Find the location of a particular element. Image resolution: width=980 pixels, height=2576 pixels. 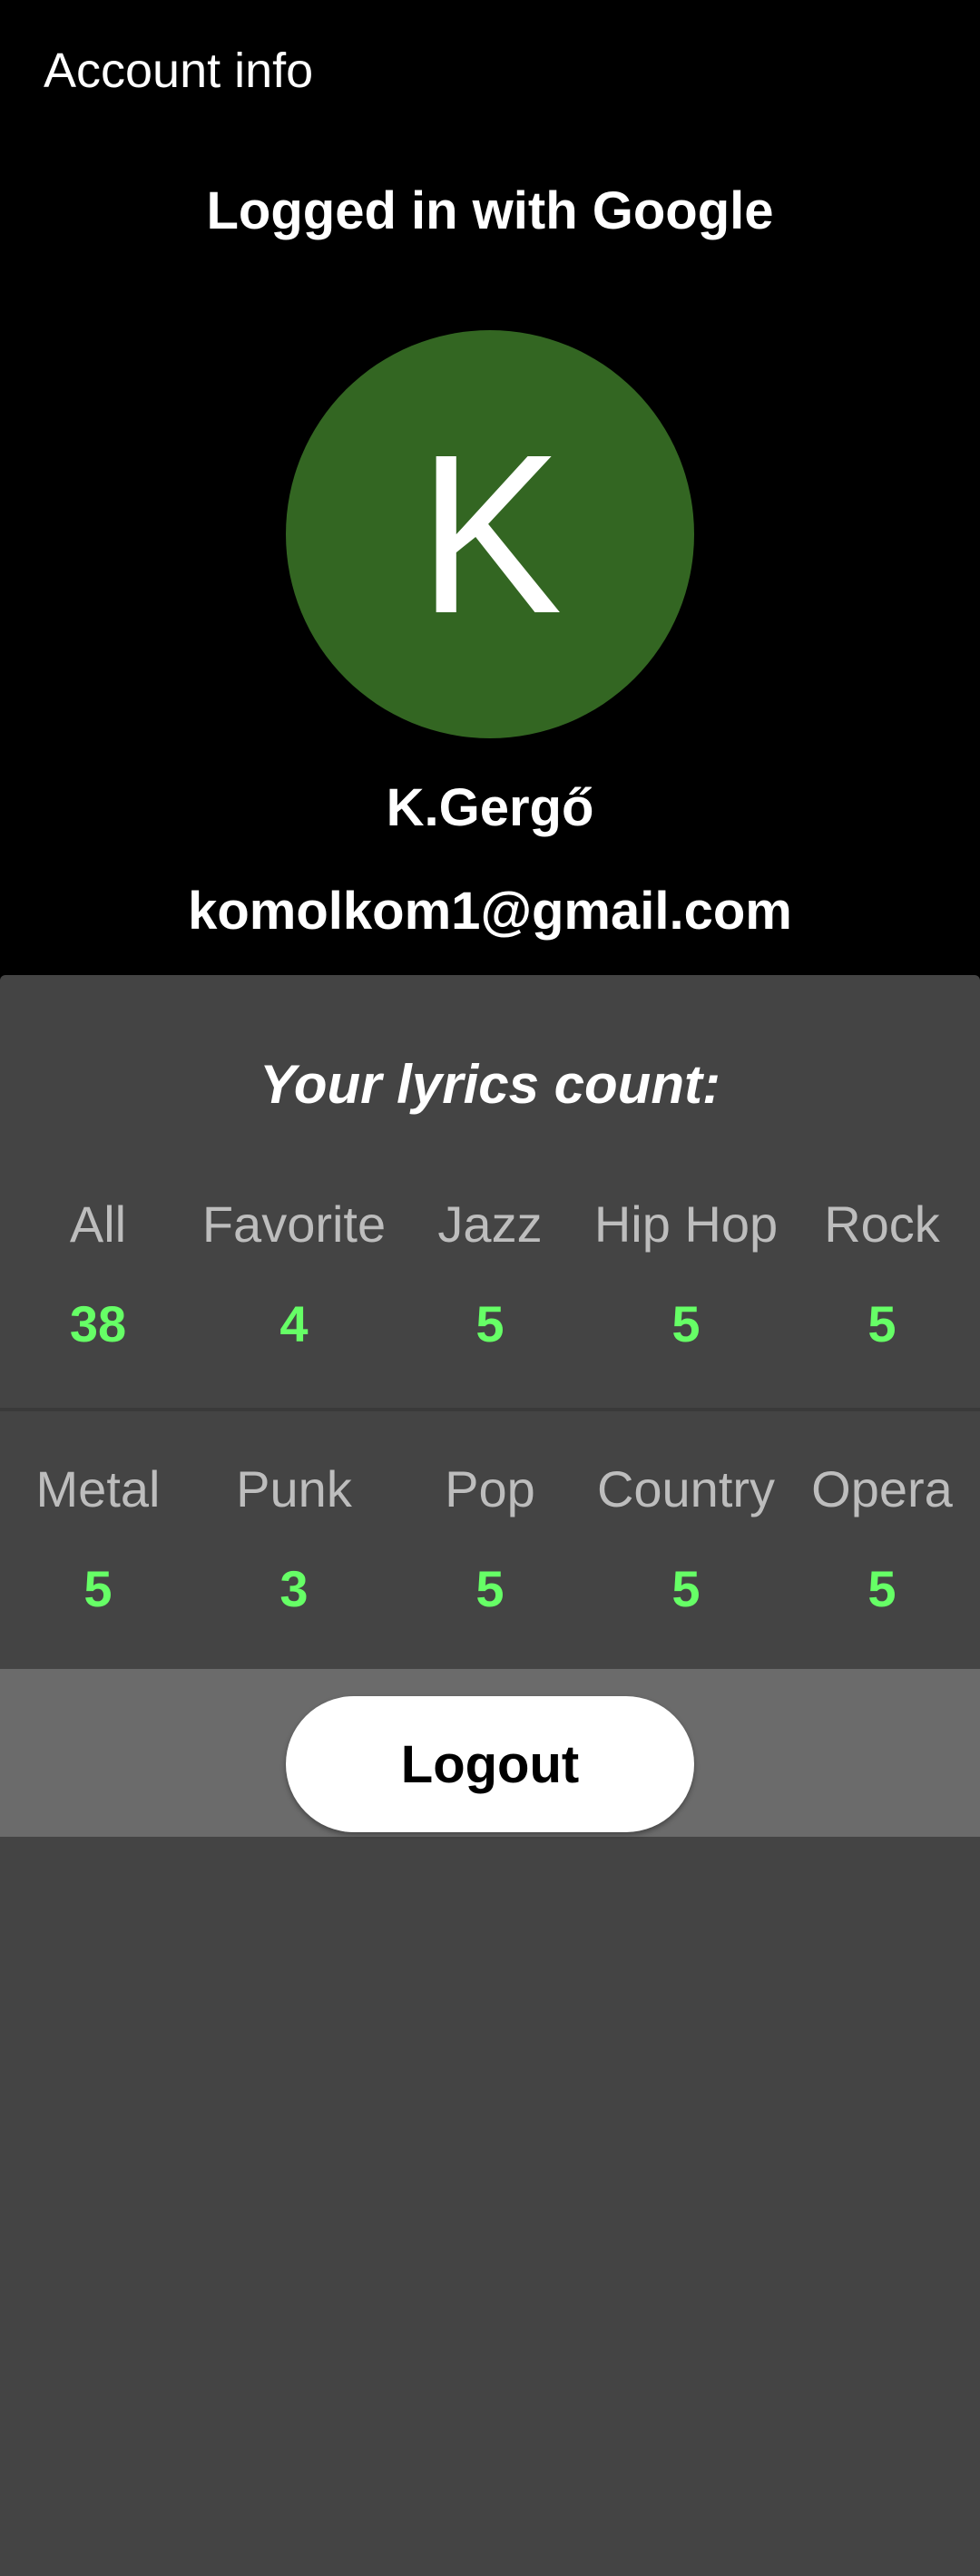

stat-pop: Pop 5 is located at coordinates (490, 1539).